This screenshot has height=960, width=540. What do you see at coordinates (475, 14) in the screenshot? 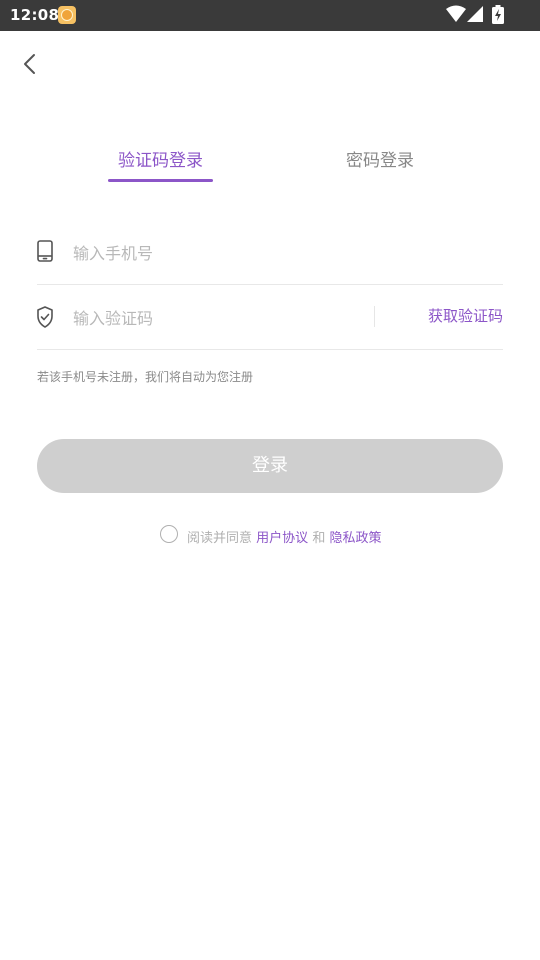
I see `signal-icon` at bounding box center [475, 14].